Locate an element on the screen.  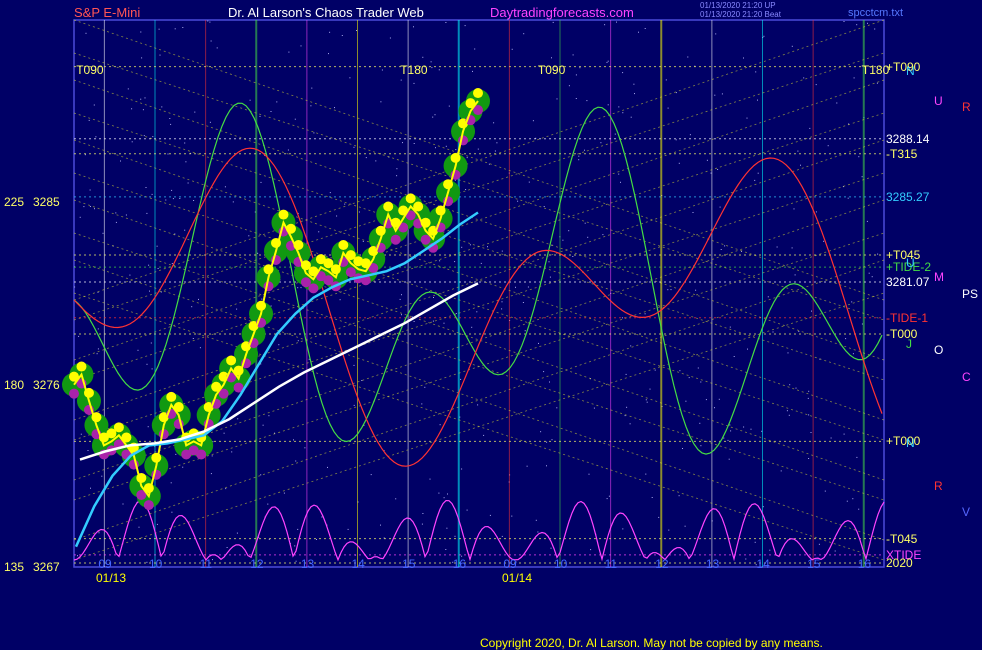
symbol-title: S&P E-Mini is located at coordinates (107, 12).